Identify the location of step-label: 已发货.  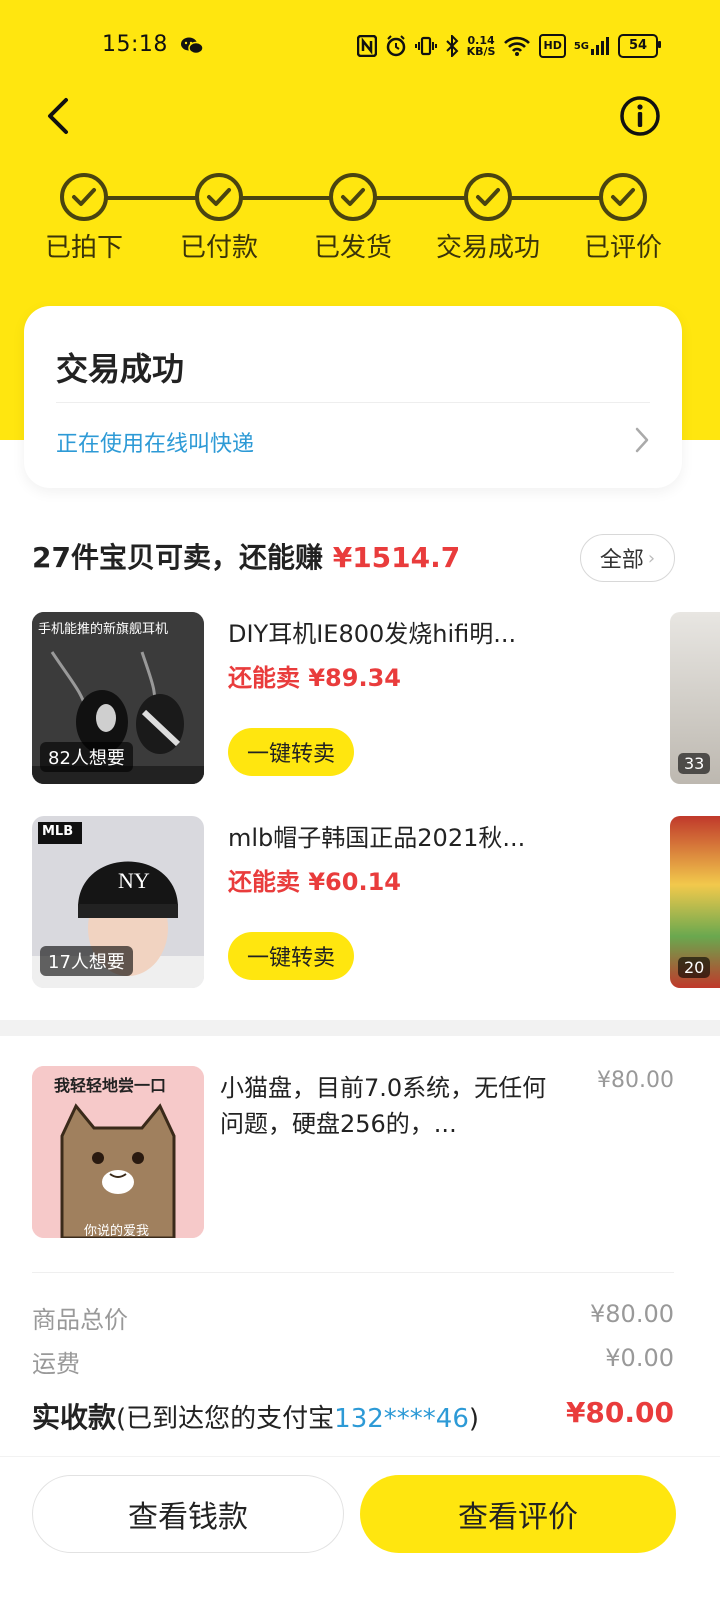
(352, 248).